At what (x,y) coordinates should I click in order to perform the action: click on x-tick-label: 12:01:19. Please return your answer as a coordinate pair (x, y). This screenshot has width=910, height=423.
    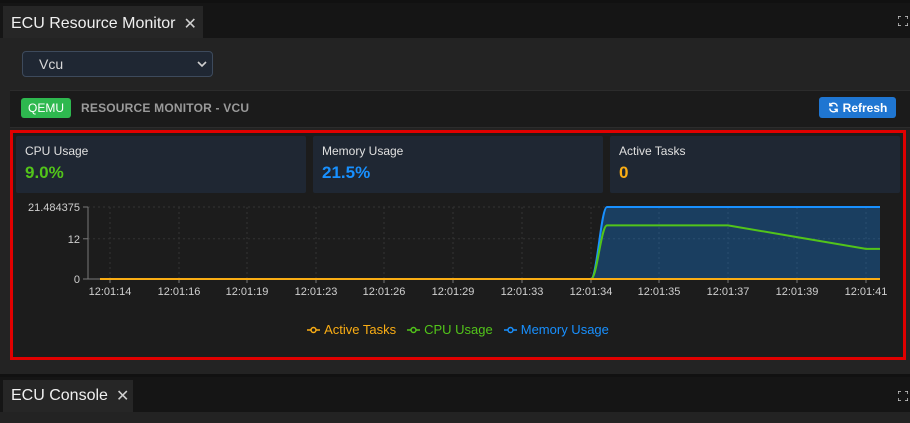
    Looking at the image, I should click on (247, 292).